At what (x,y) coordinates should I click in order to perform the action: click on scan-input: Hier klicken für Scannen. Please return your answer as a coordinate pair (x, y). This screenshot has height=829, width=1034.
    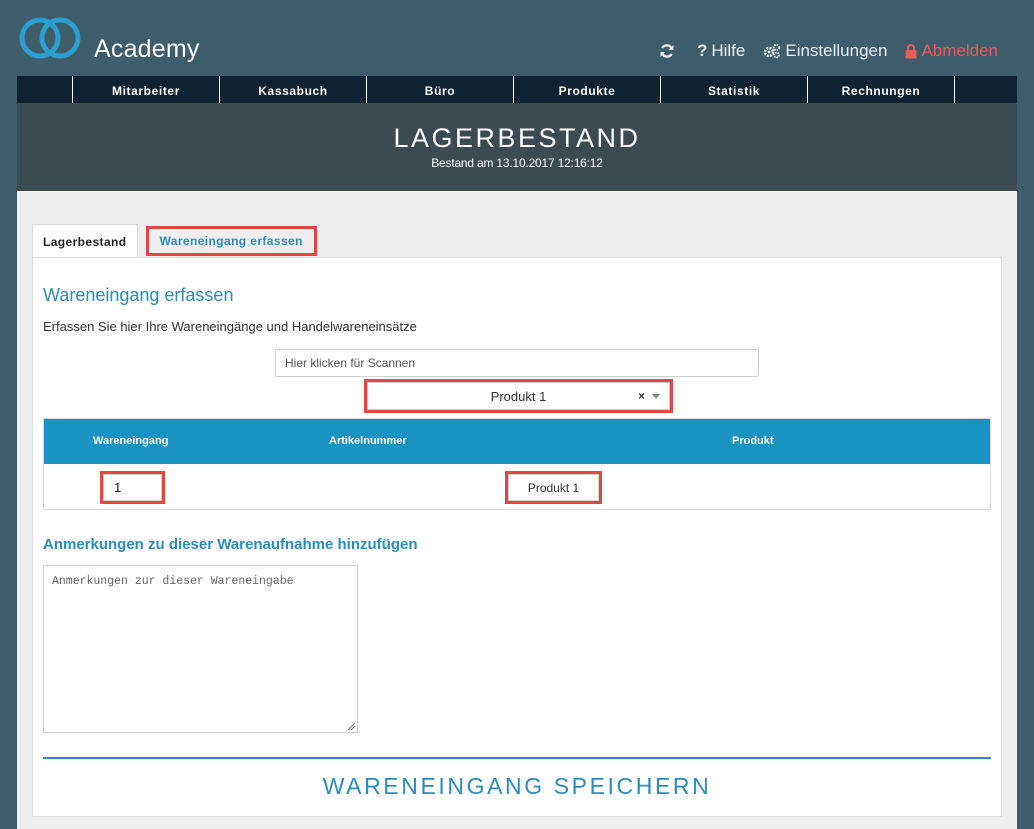
    Looking at the image, I should click on (517, 363).